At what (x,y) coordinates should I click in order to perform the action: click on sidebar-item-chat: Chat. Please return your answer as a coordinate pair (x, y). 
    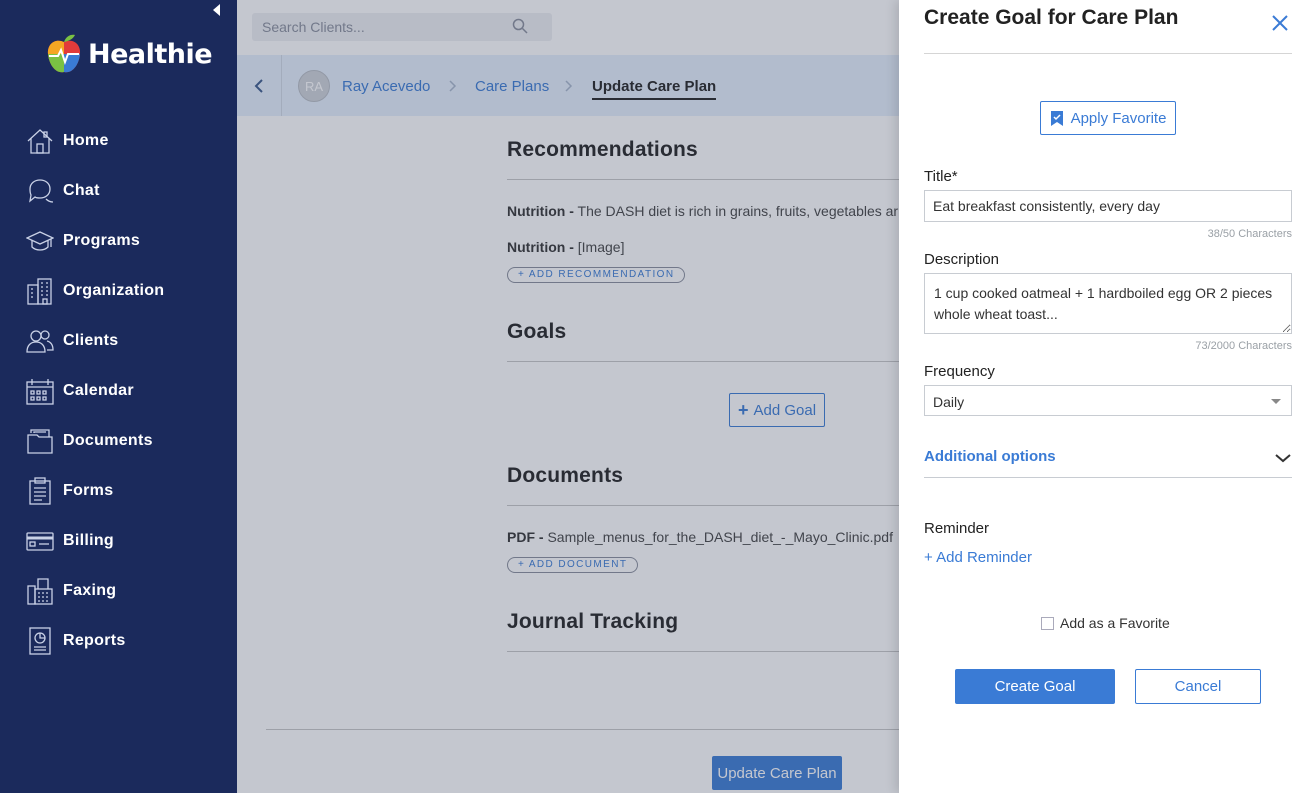
    Looking at the image, I should click on (118, 191).